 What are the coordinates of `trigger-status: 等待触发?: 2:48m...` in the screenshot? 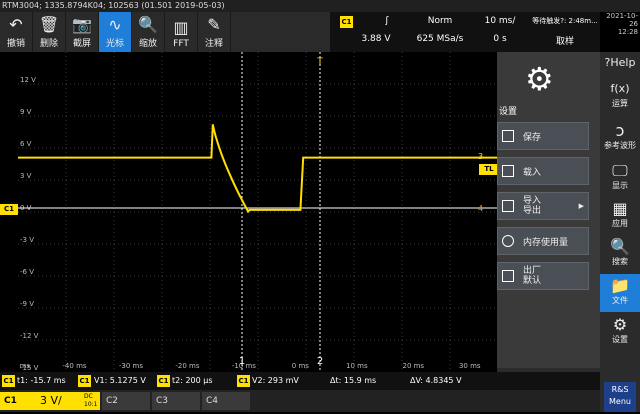 It's located at (565, 21).